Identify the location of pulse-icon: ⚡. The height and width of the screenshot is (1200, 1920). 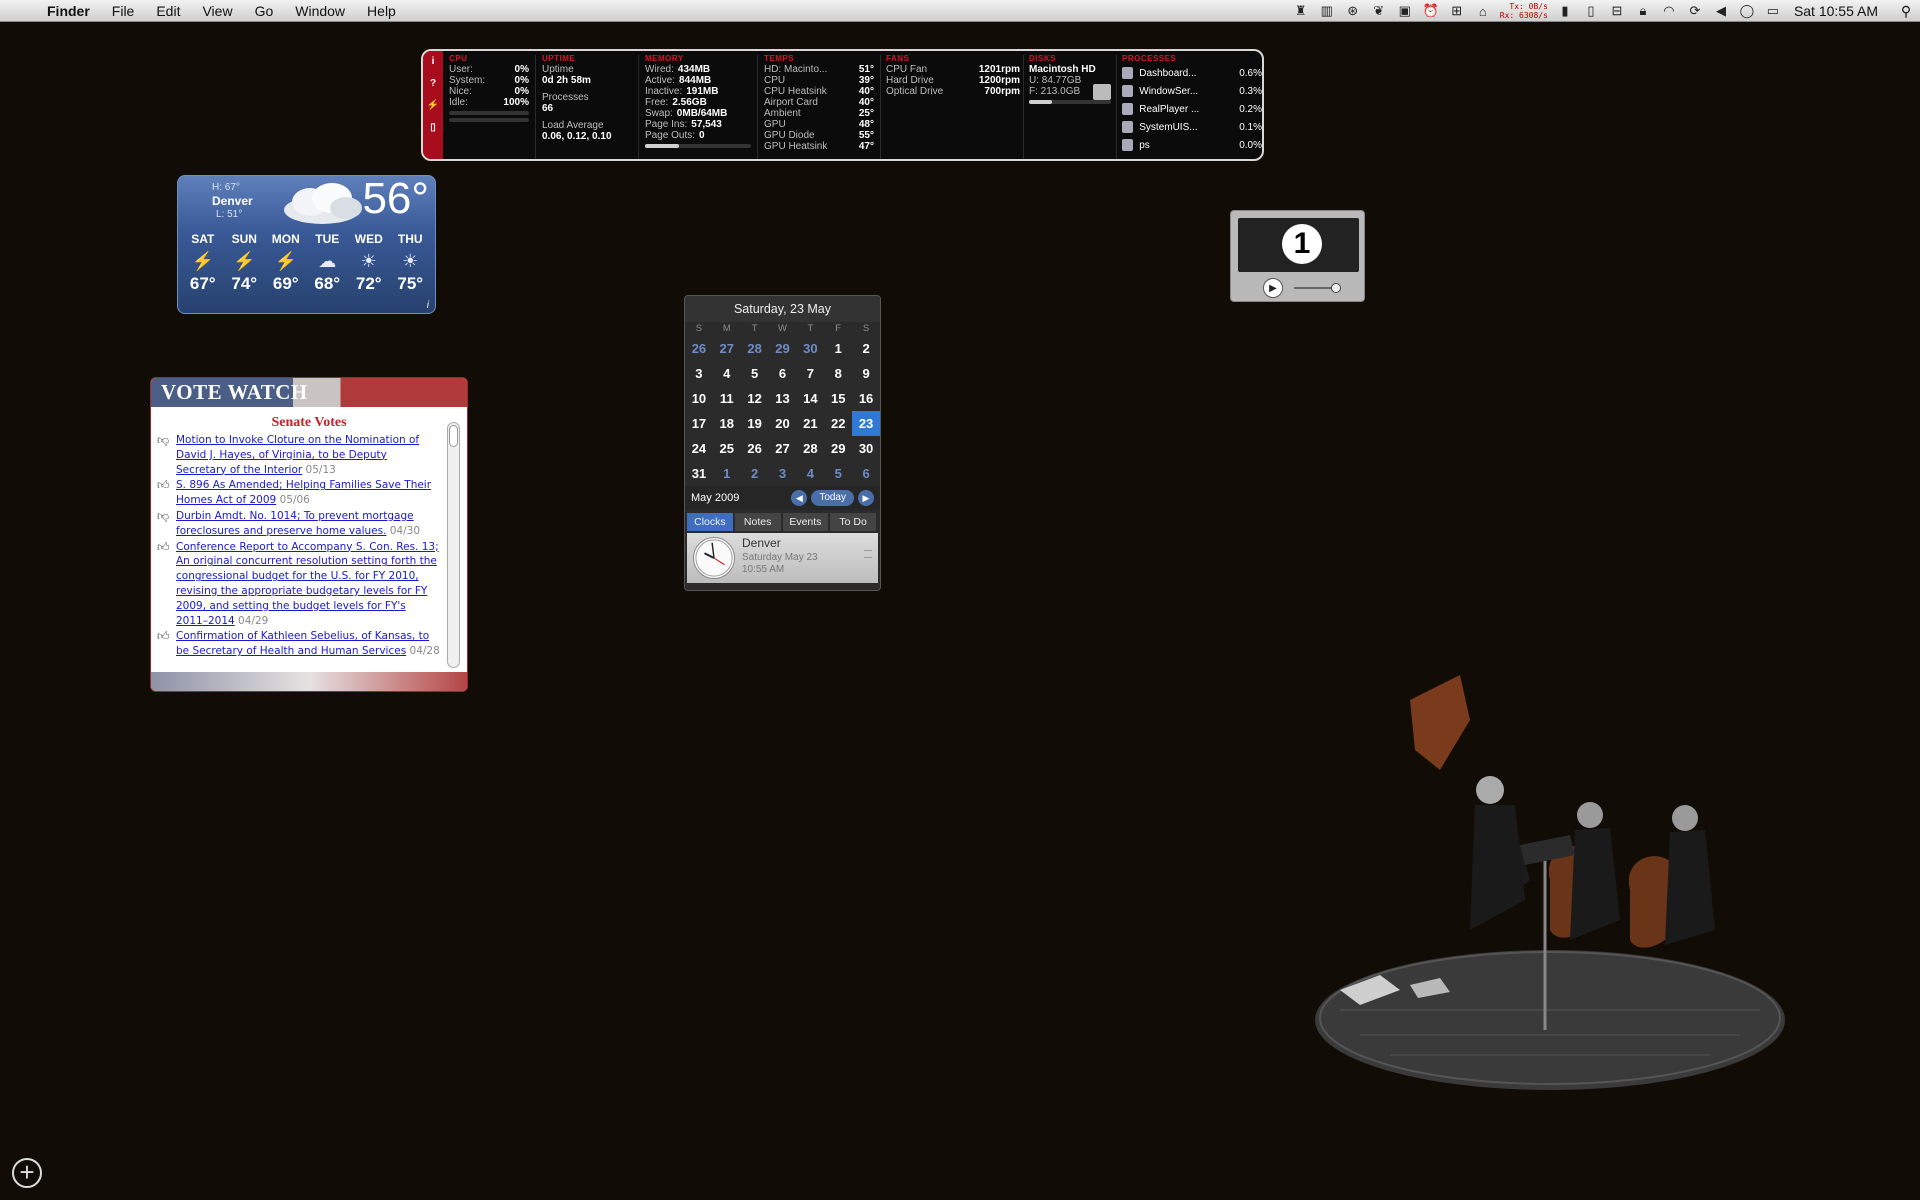
(433, 106).